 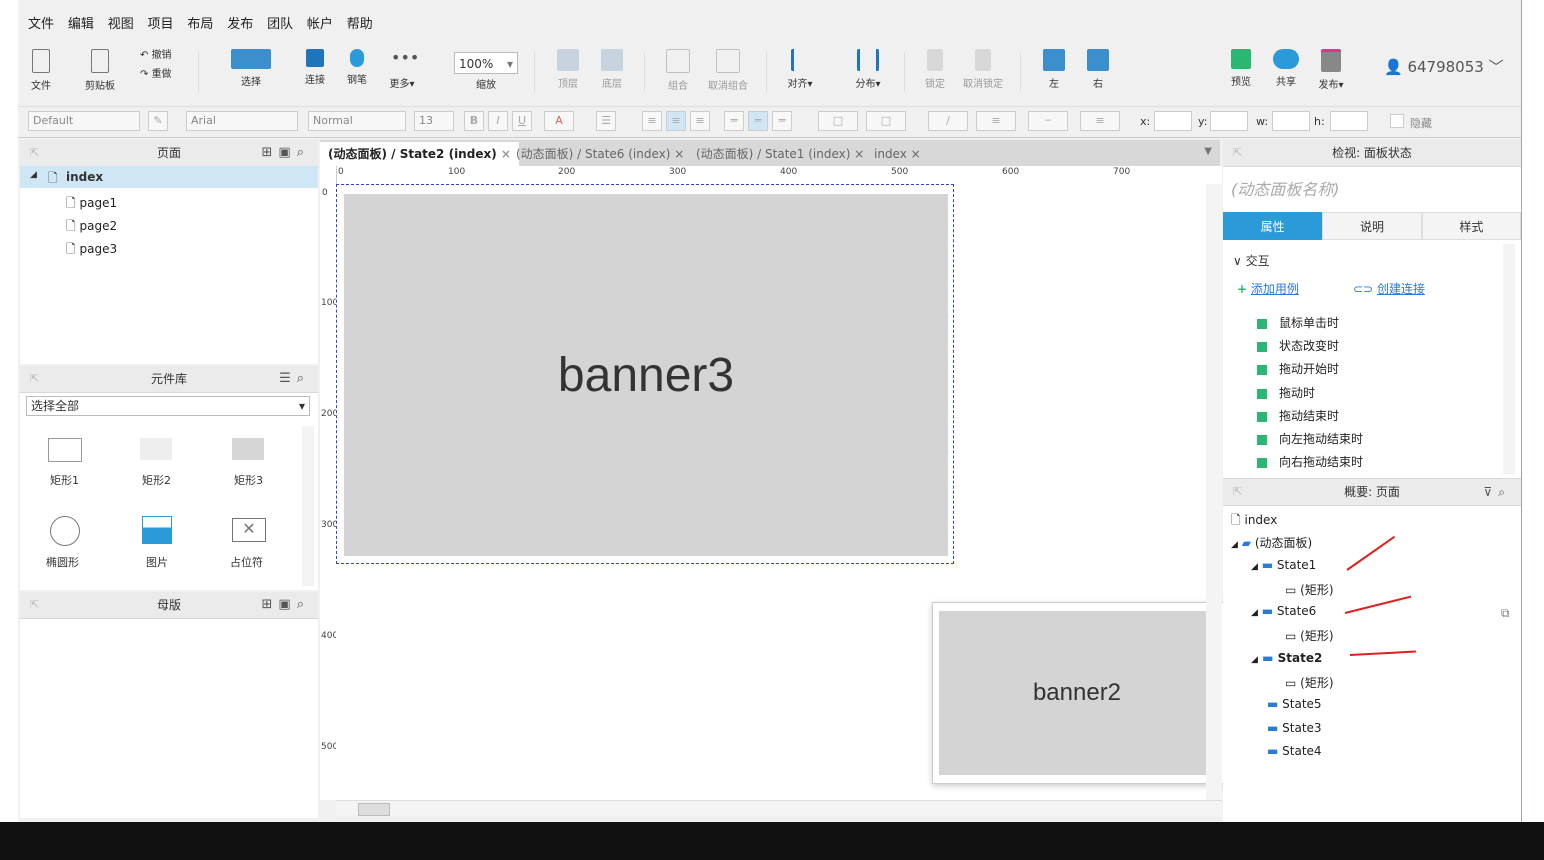 What do you see at coordinates (780, 154) in the screenshot?
I see `tab-state1: (动态面板) / State1 (index) ×` at bounding box center [780, 154].